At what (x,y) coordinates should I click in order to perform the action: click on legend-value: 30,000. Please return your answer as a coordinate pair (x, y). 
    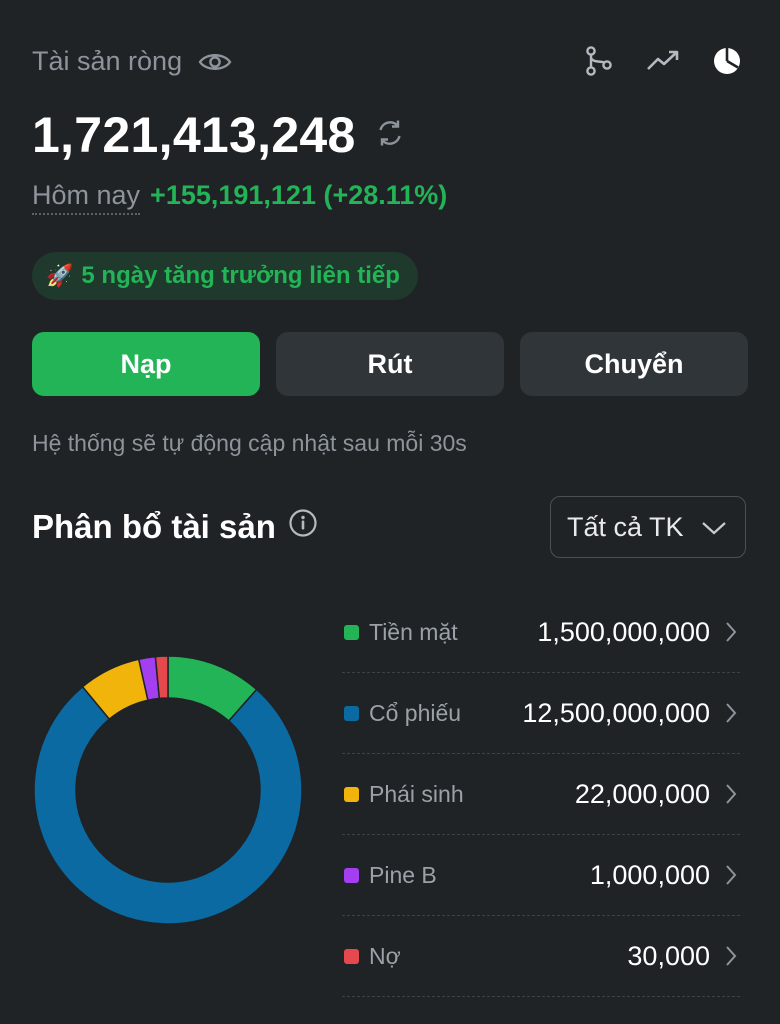
    Looking at the image, I should click on (668, 955).